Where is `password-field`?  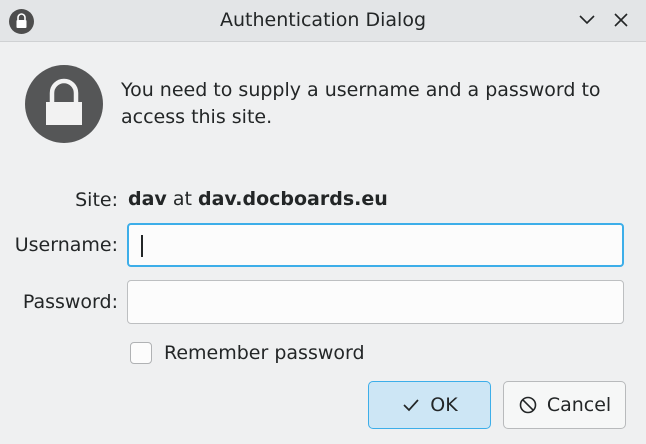 password-field is located at coordinates (375, 302).